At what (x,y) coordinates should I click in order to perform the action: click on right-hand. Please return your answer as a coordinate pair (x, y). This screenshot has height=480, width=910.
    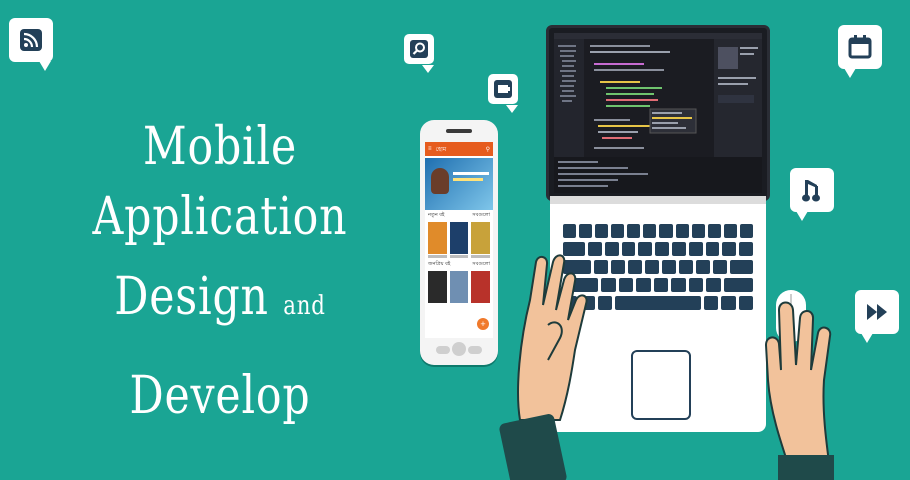
    Looking at the image, I should click on (798, 386).